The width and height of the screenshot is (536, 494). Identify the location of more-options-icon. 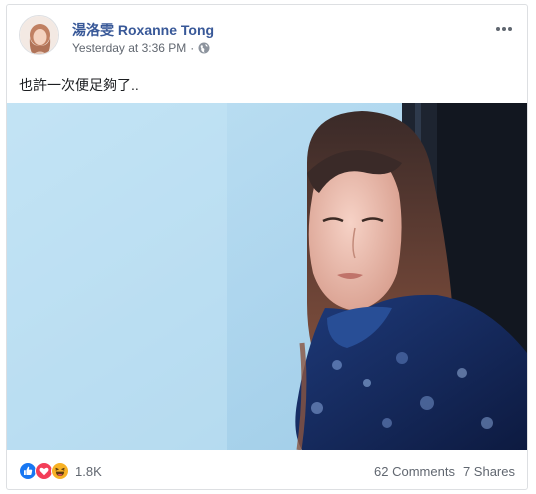
(504, 29).